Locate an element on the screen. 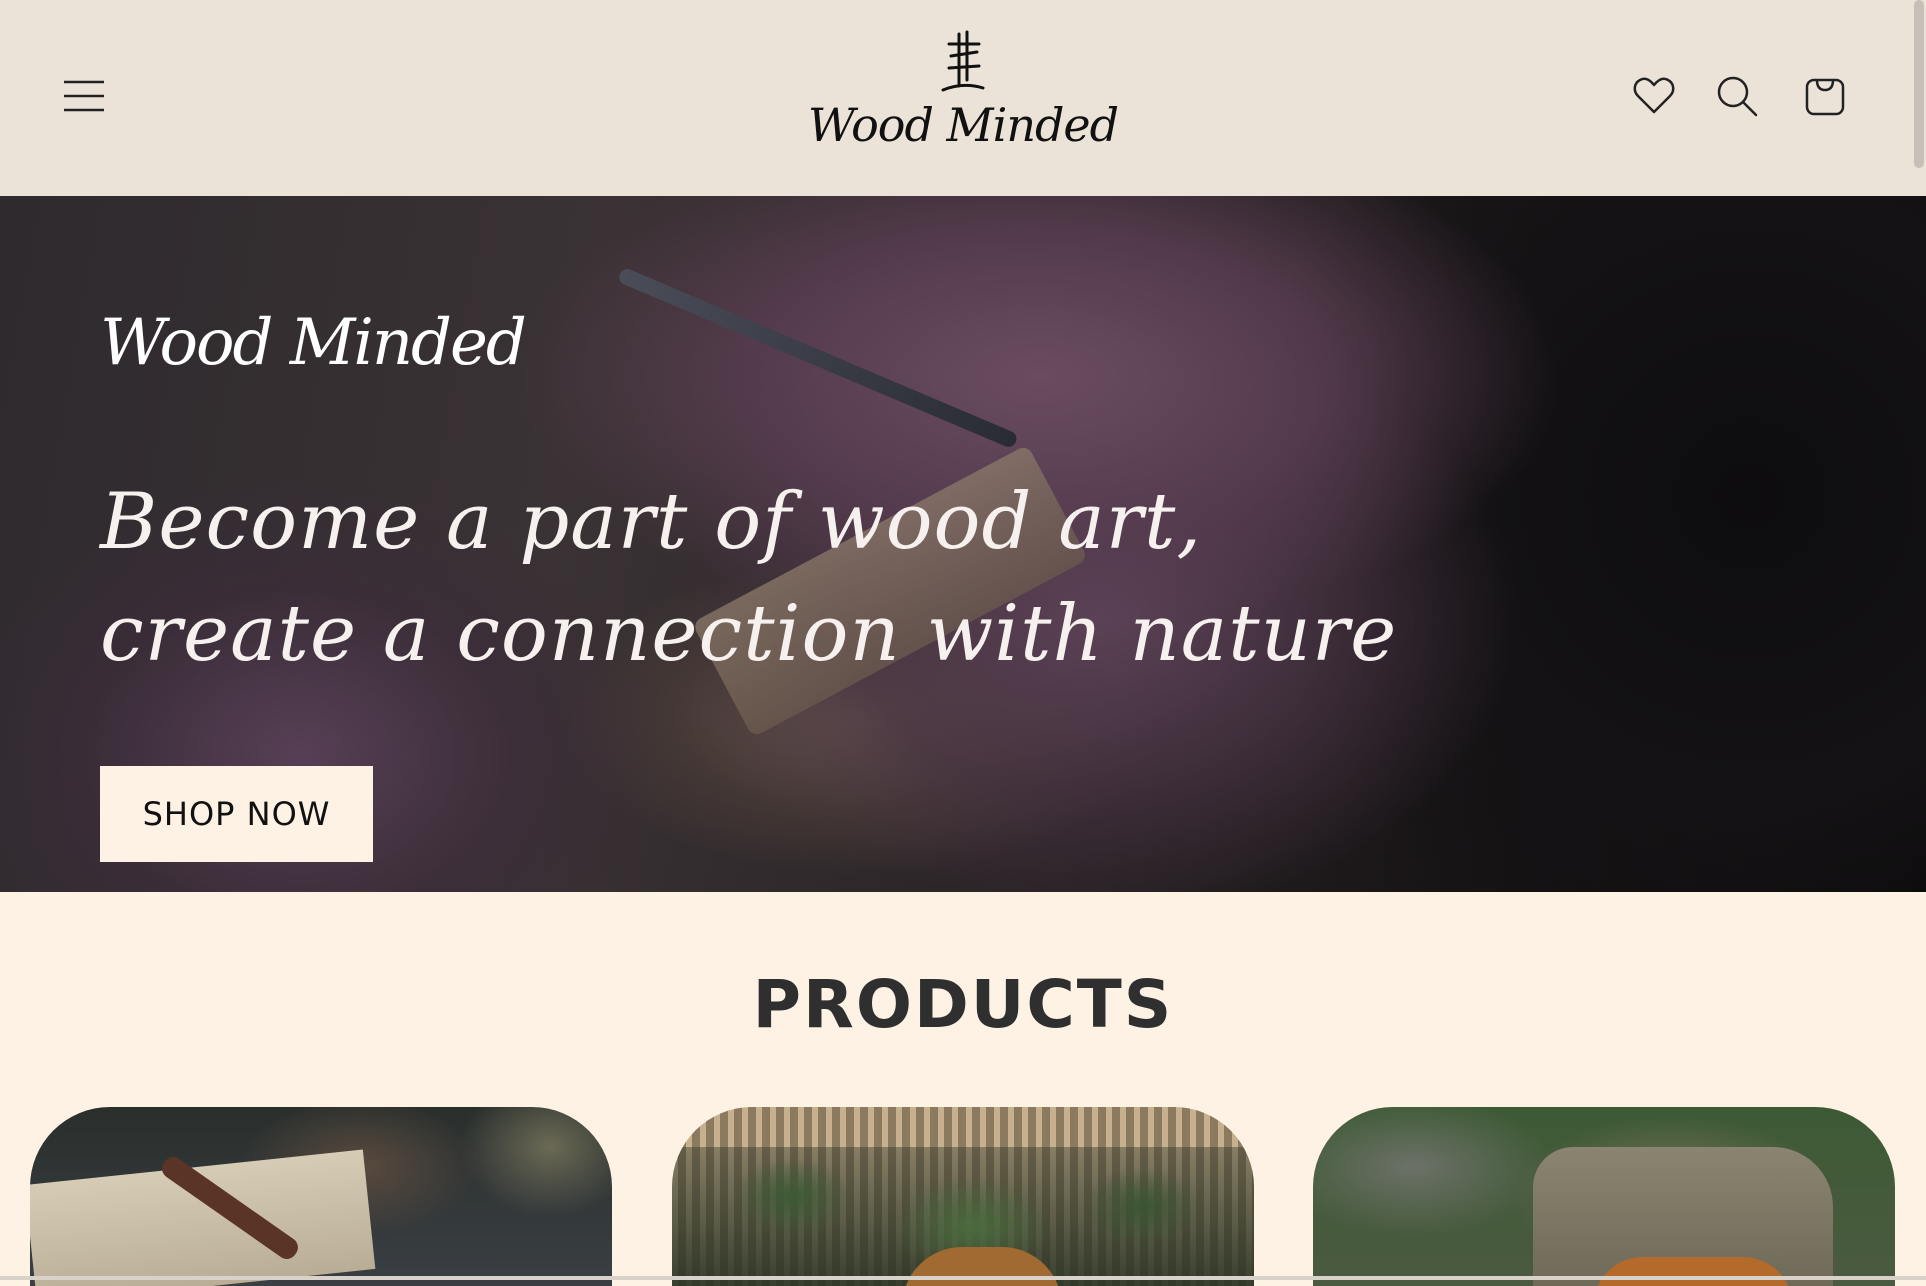 The width and height of the screenshot is (1926, 1286). menu-button is located at coordinates (84, 96).